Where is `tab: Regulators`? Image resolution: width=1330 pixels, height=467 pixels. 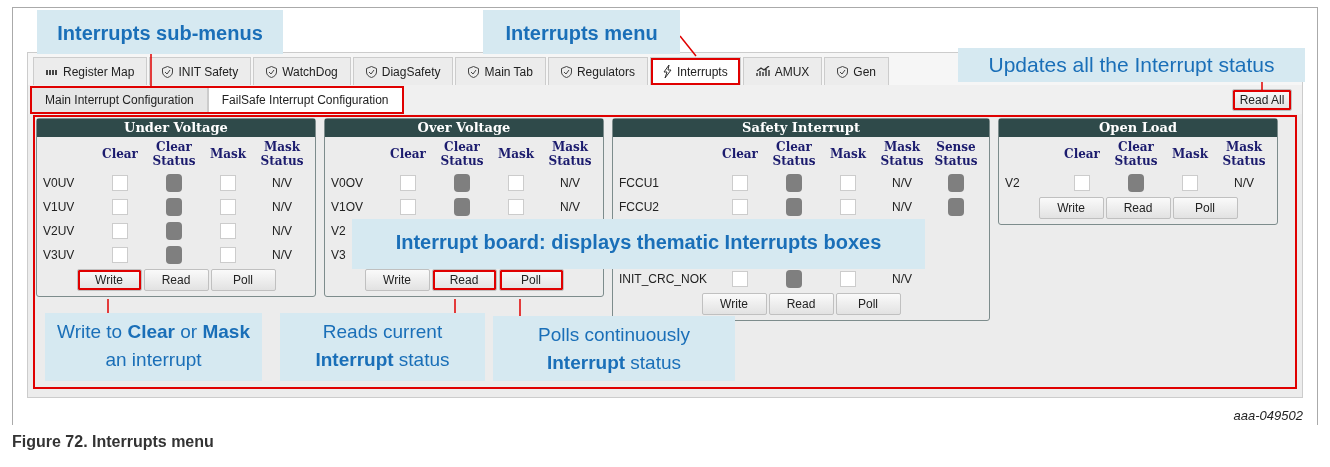 tab: Regulators is located at coordinates (597, 71).